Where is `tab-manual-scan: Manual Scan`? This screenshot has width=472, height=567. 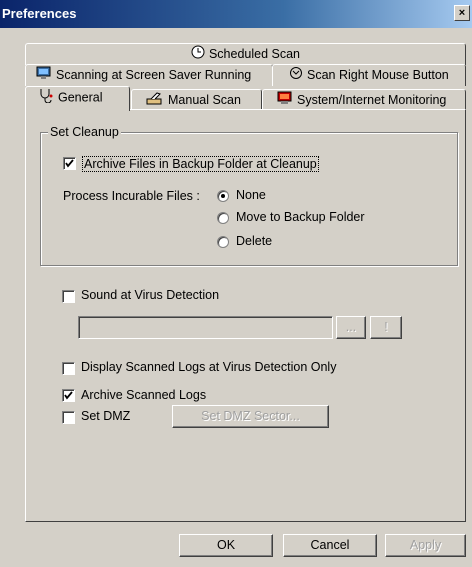
tab-manual-scan: Manual Scan is located at coordinates (196, 100).